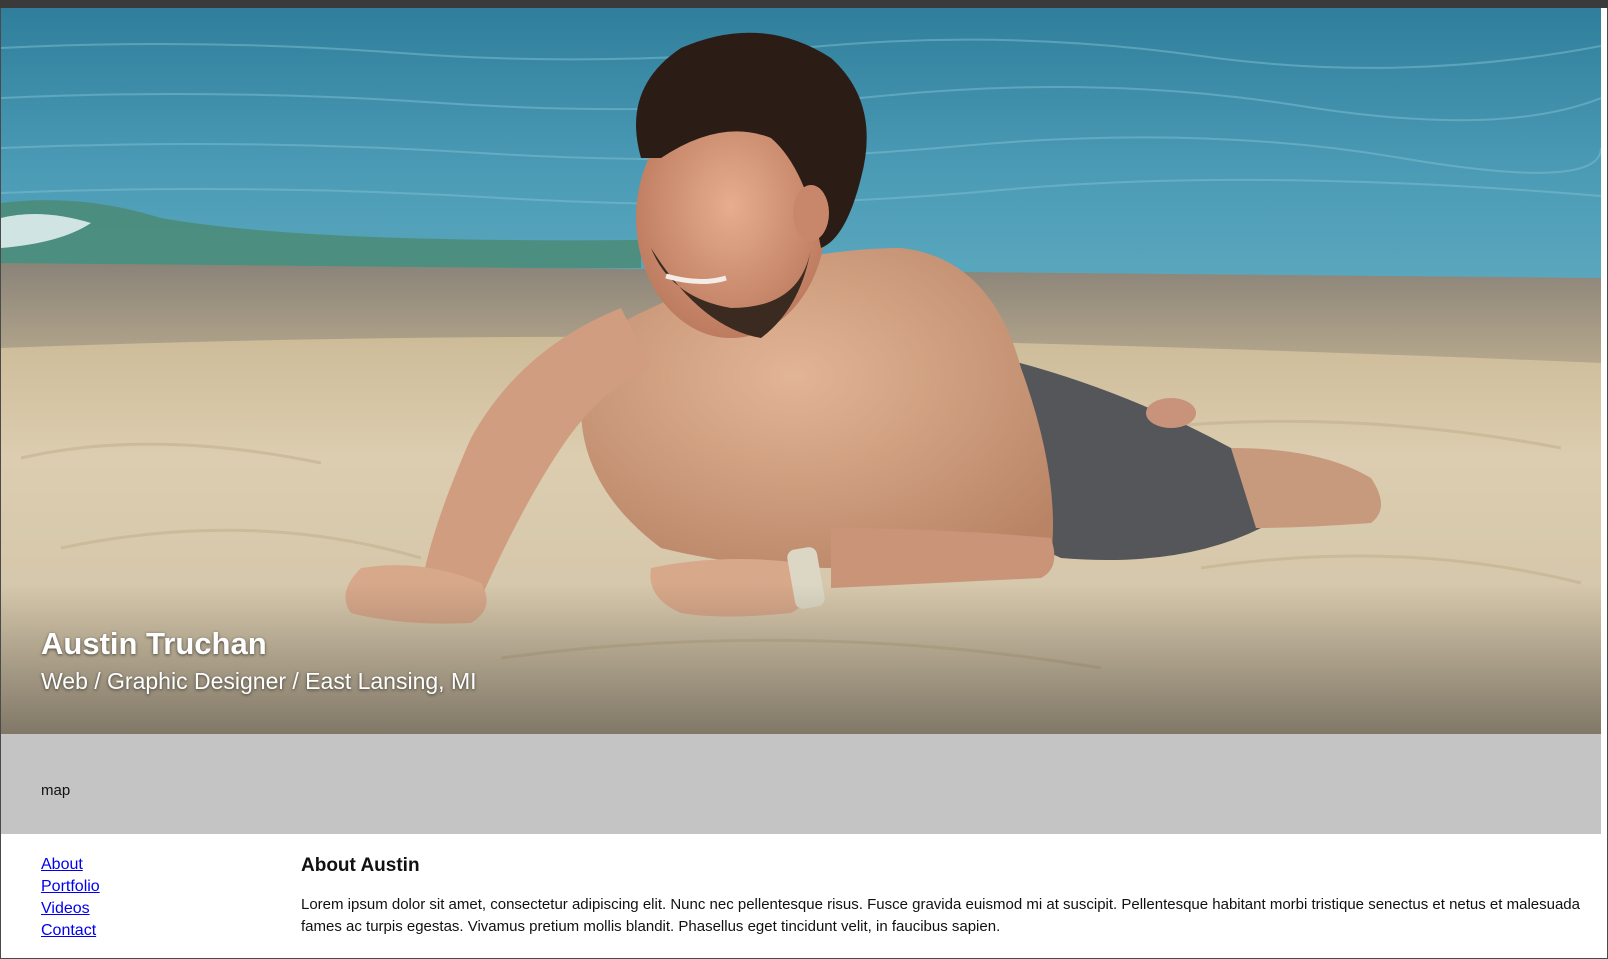 The image size is (1608, 959). I want to click on about-heading: About Austin, so click(360, 865).